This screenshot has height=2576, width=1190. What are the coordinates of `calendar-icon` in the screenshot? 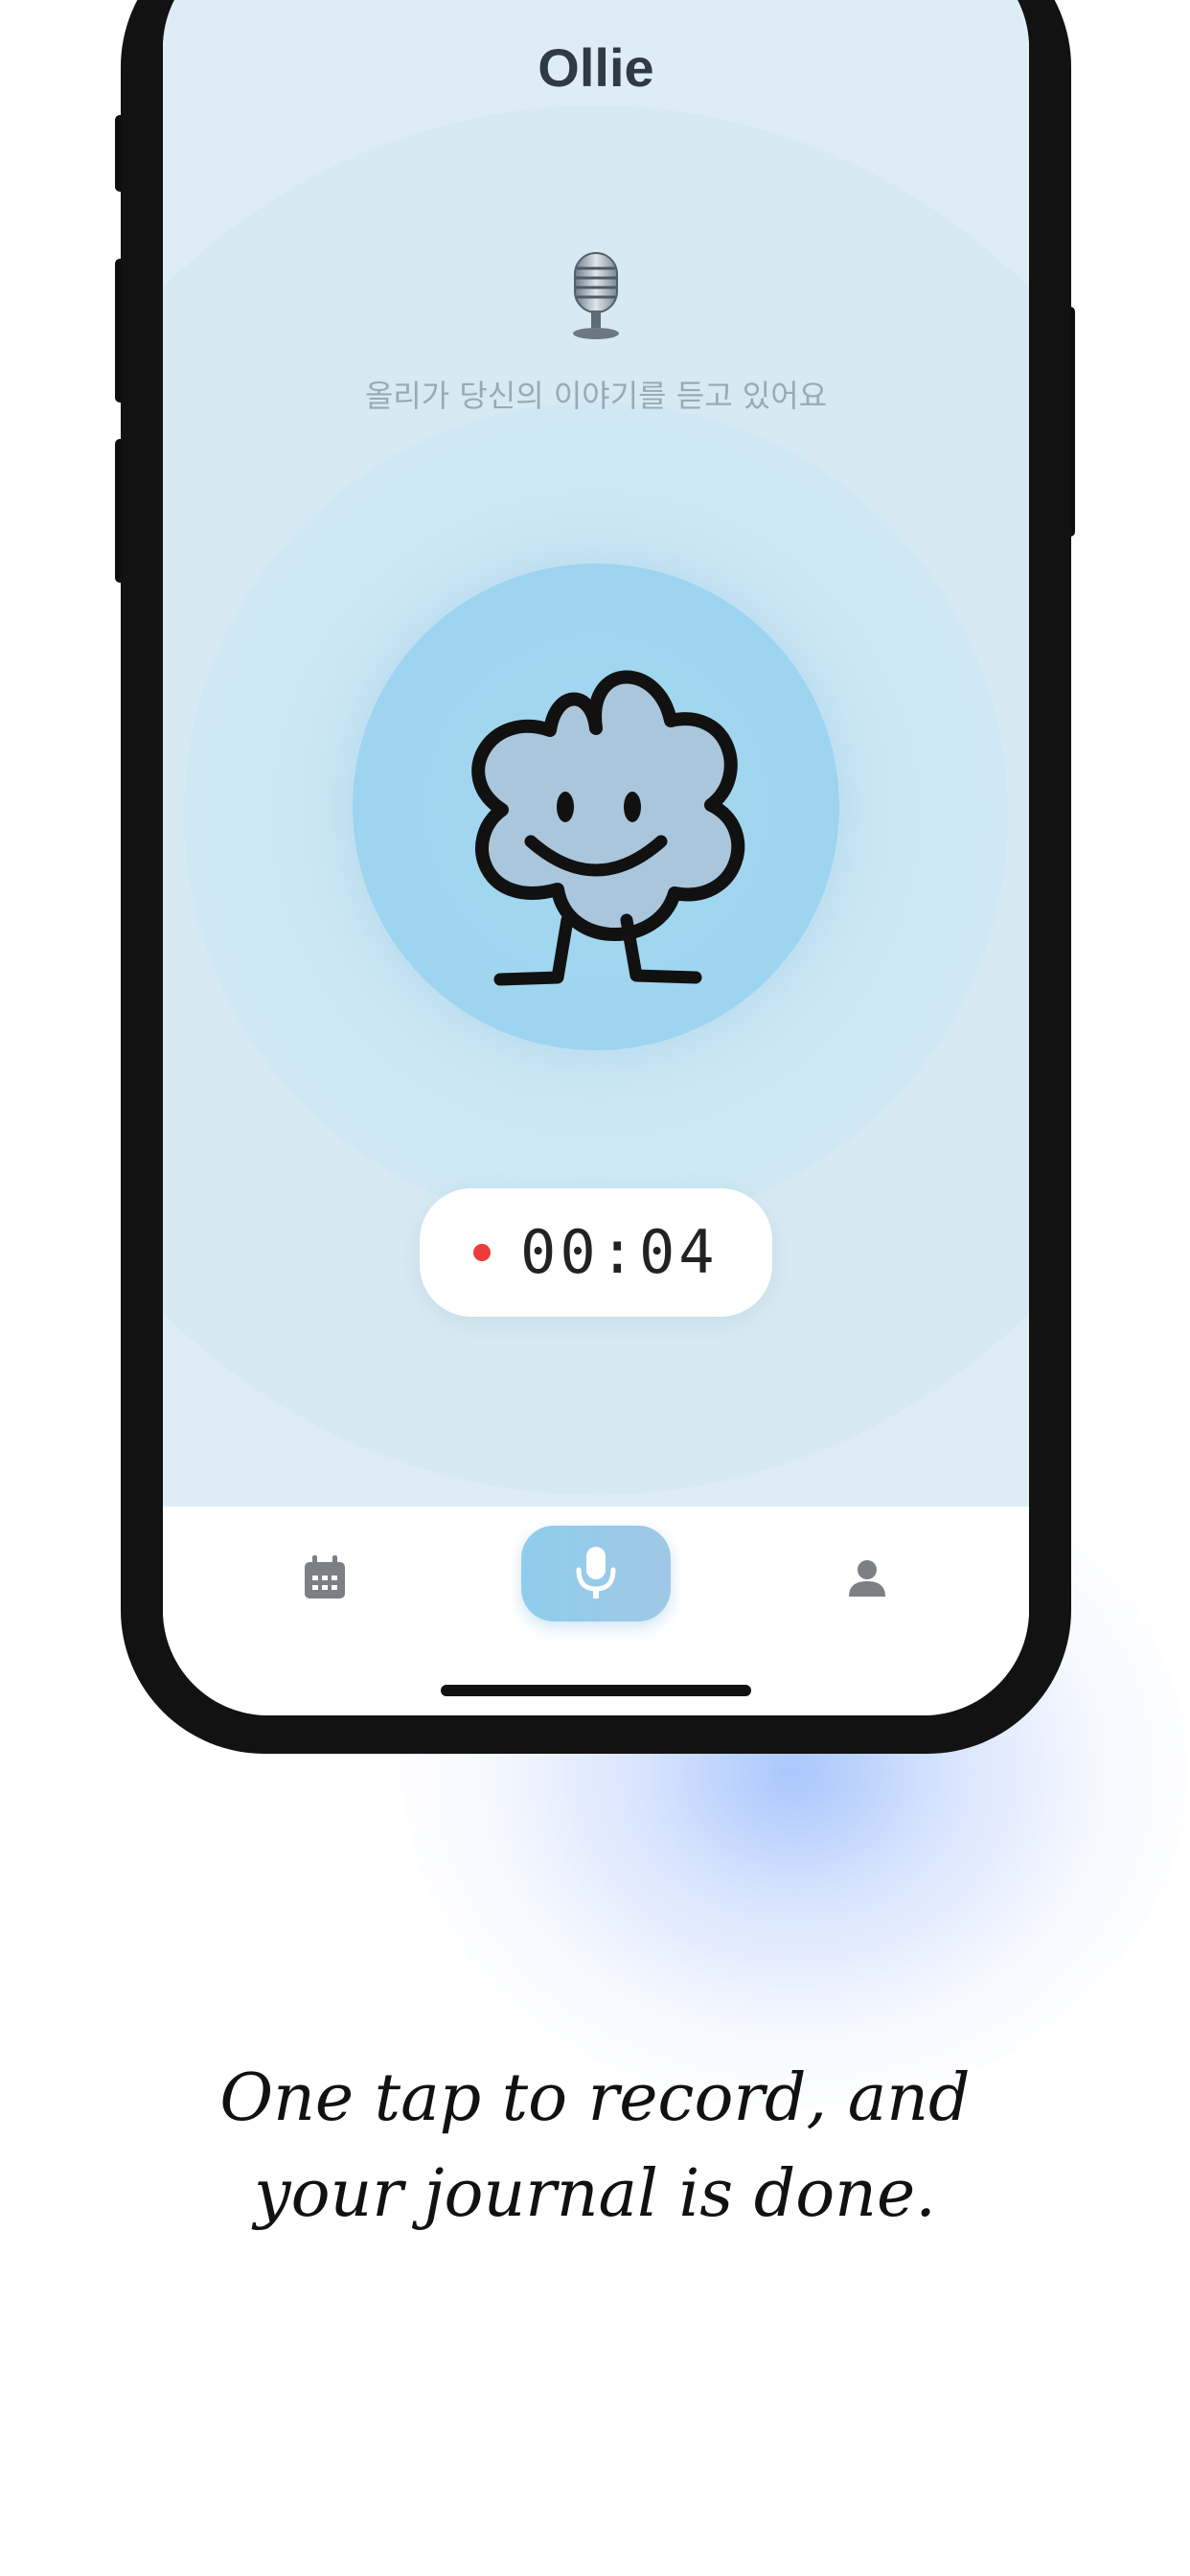 It's located at (325, 1577).